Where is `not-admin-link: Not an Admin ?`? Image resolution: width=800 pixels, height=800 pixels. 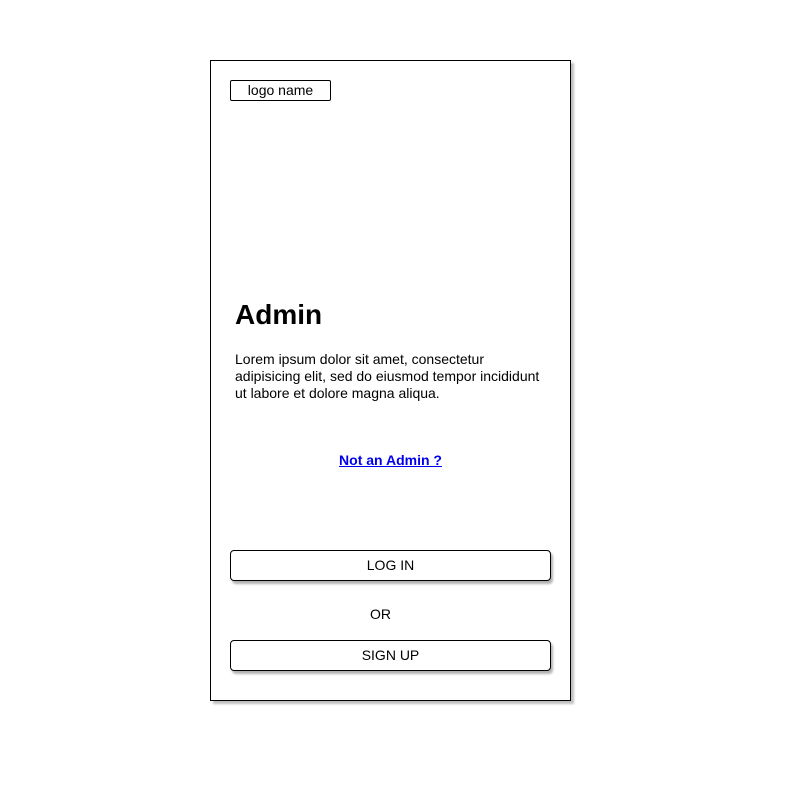
not-admin-link: Not an Admin ? is located at coordinates (390, 460).